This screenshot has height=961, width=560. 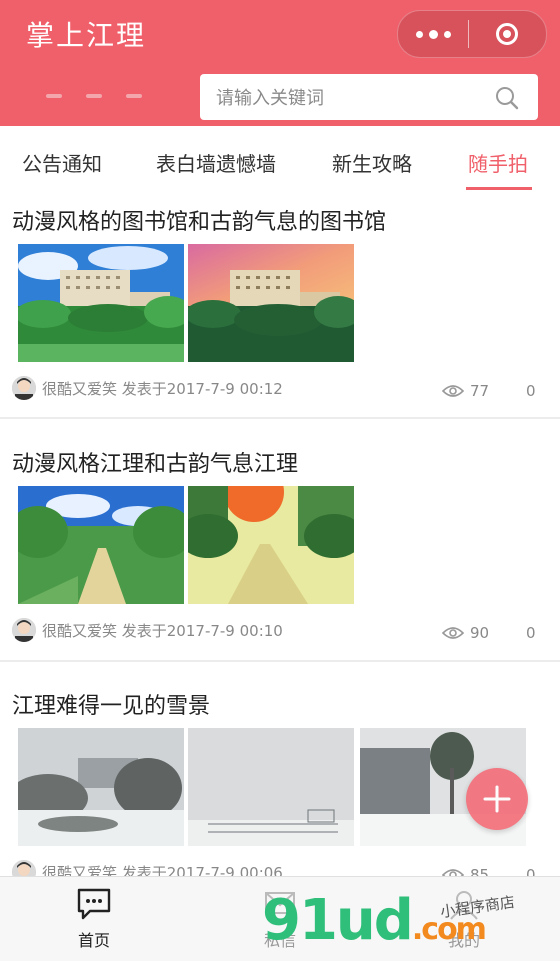 I want to click on post-title: 动漫风格的图书馆和古韵气息的图书馆, so click(x=199, y=220).